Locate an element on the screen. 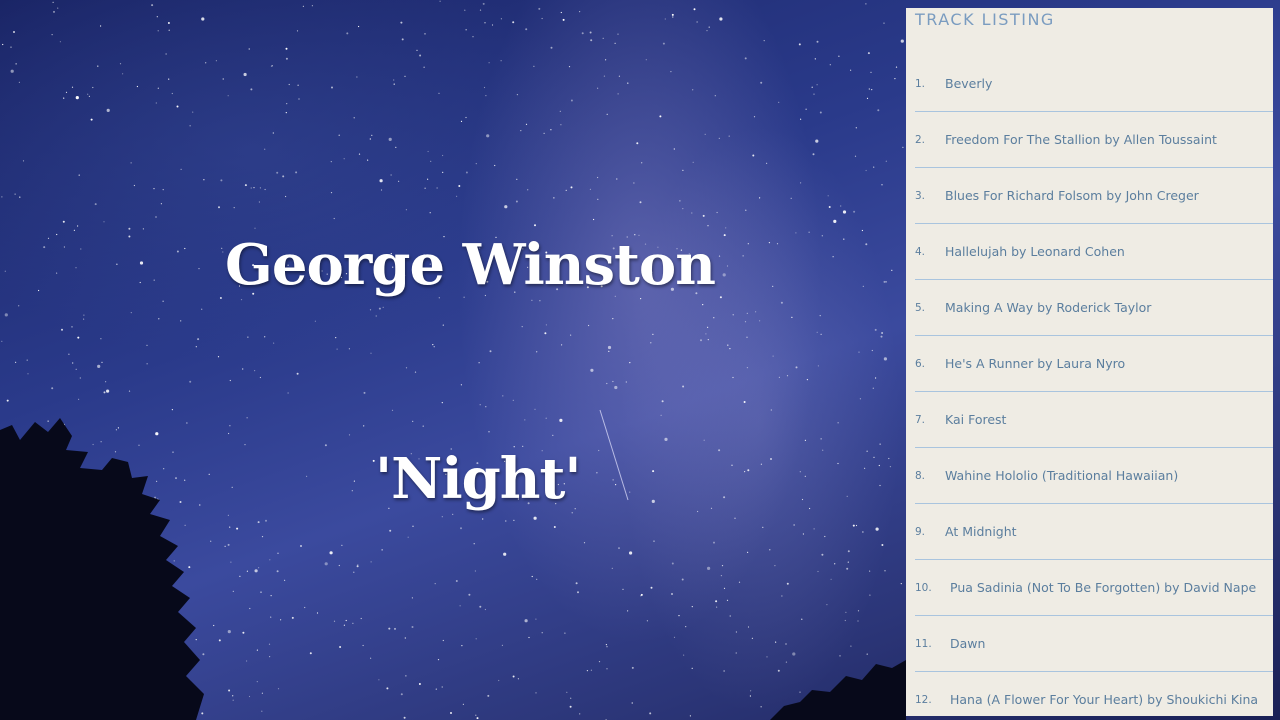 The image size is (1280, 720). track-title: At Midnight is located at coordinates (981, 531).